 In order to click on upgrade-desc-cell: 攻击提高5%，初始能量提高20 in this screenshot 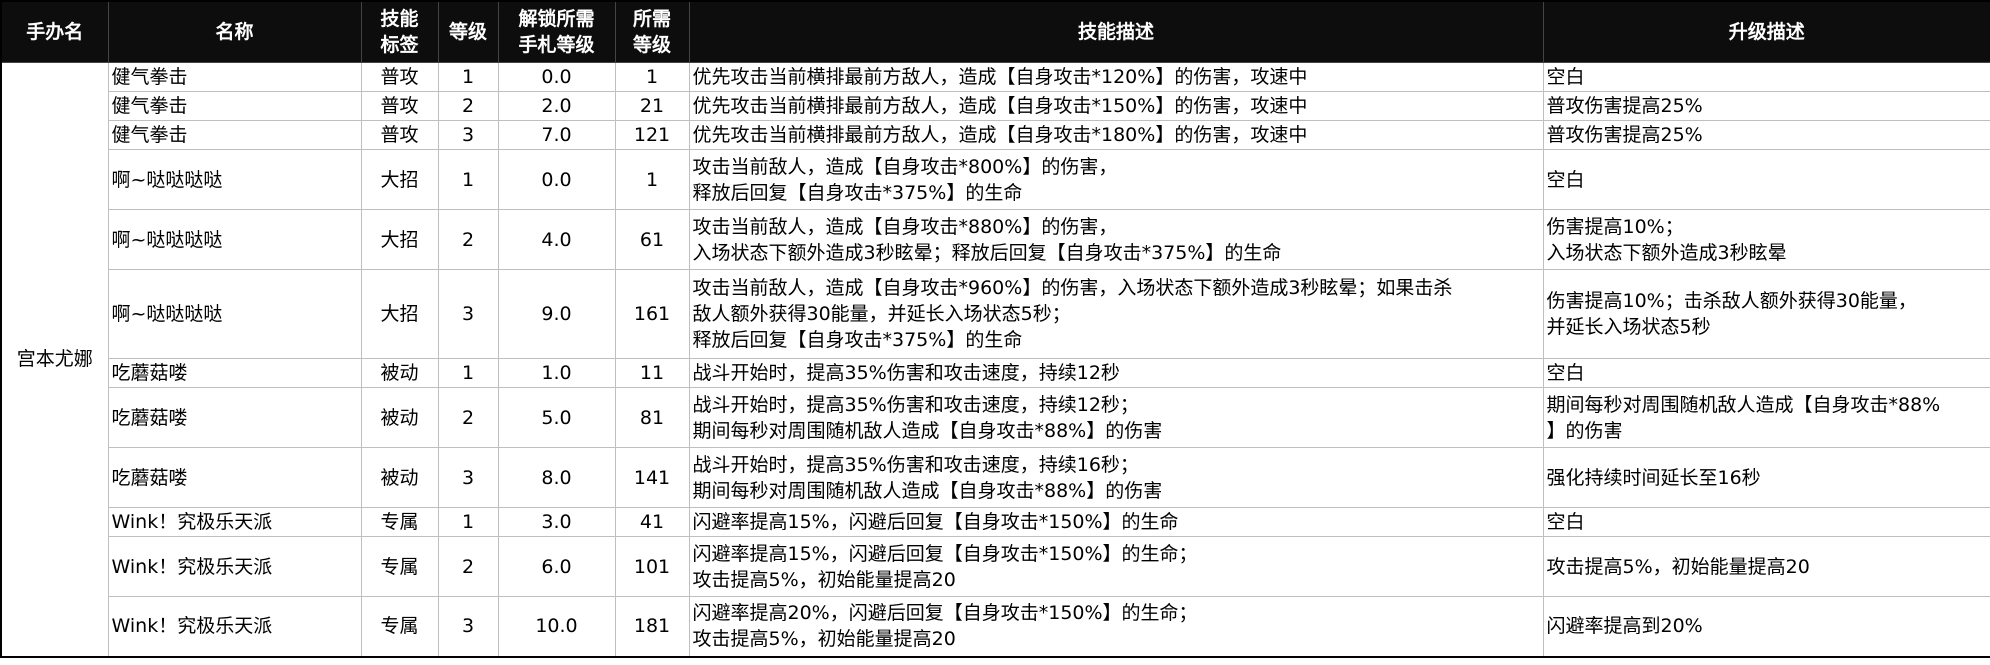, I will do `click(1766, 566)`.